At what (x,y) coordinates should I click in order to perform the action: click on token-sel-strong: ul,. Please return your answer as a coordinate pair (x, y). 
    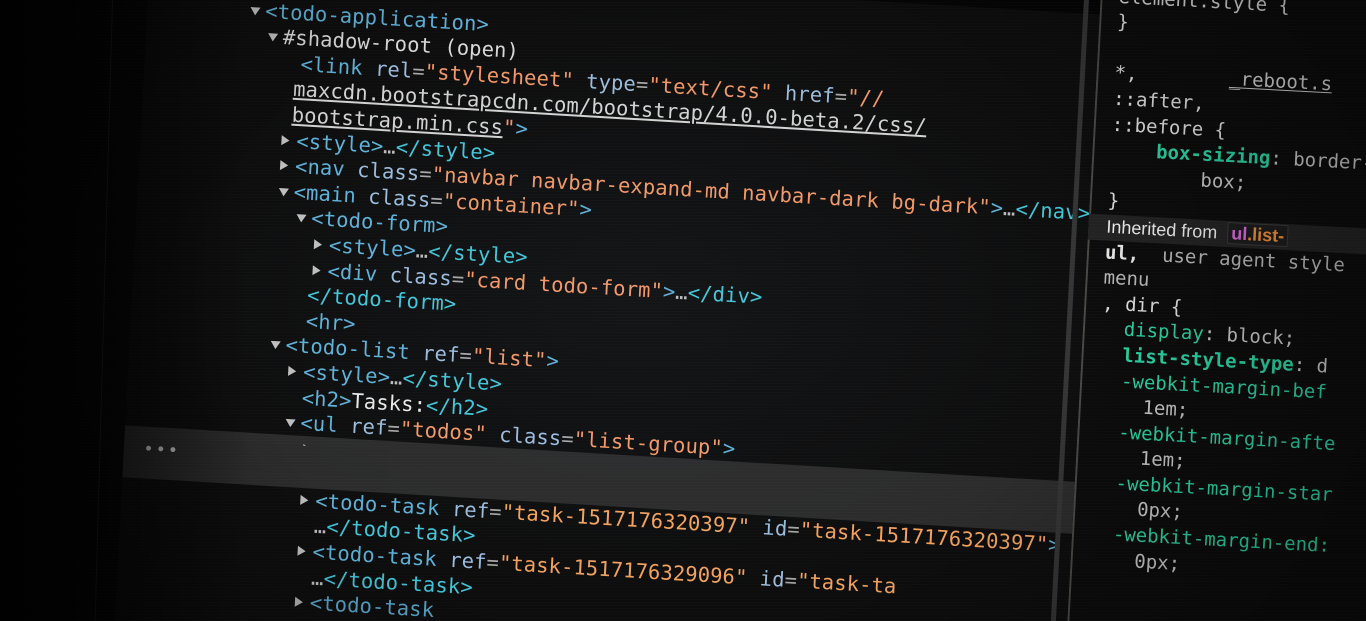
    Looking at the image, I should click on (1128, 253).